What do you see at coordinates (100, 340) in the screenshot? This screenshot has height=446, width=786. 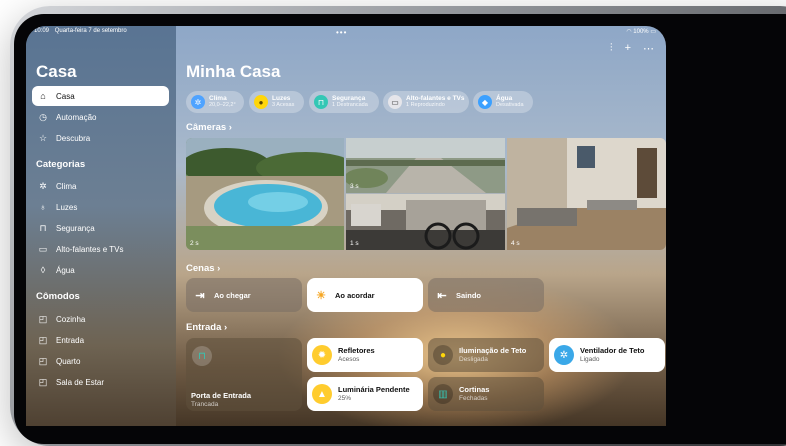 I see `sidebar-item-entrada: ◰ Entrada` at bounding box center [100, 340].